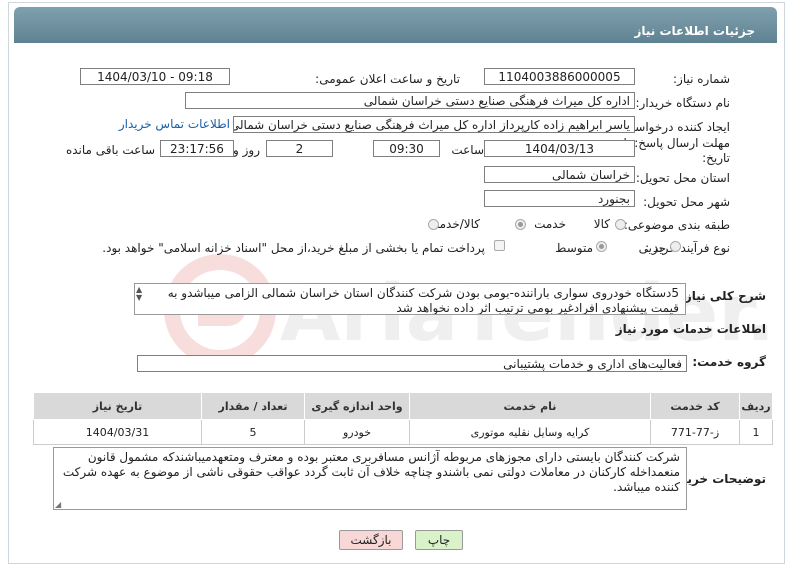 The image size is (788, 566). What do you see at coordinates (674, 127) in the screenshot?
I see `creator-label: ایجاد کننده درخواست:` at bounding box center [674, 127].